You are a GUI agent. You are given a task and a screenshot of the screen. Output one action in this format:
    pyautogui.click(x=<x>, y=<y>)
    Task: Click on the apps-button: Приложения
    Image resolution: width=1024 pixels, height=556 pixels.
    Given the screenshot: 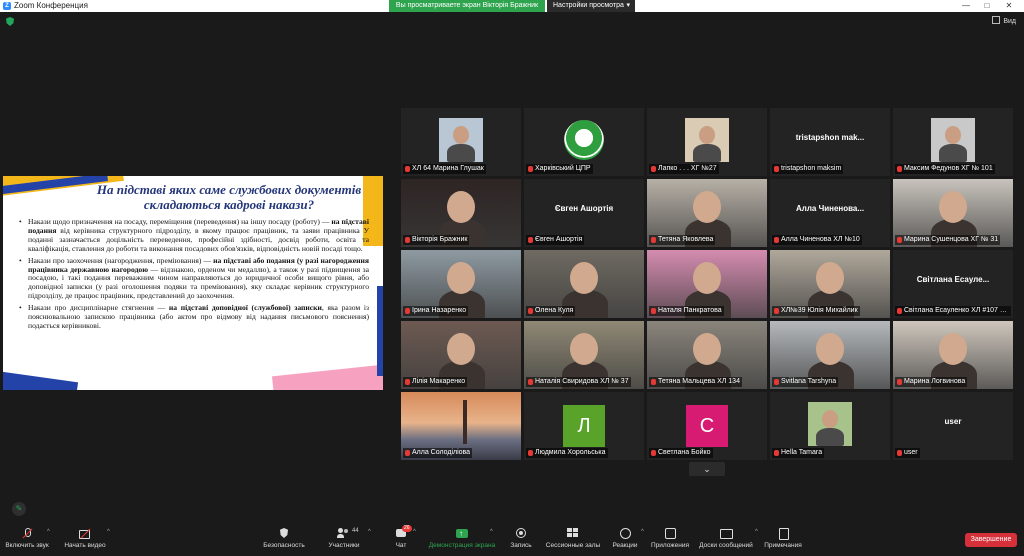 What is the action you would take?
    pyautogui.click(x=670, y=540)
    